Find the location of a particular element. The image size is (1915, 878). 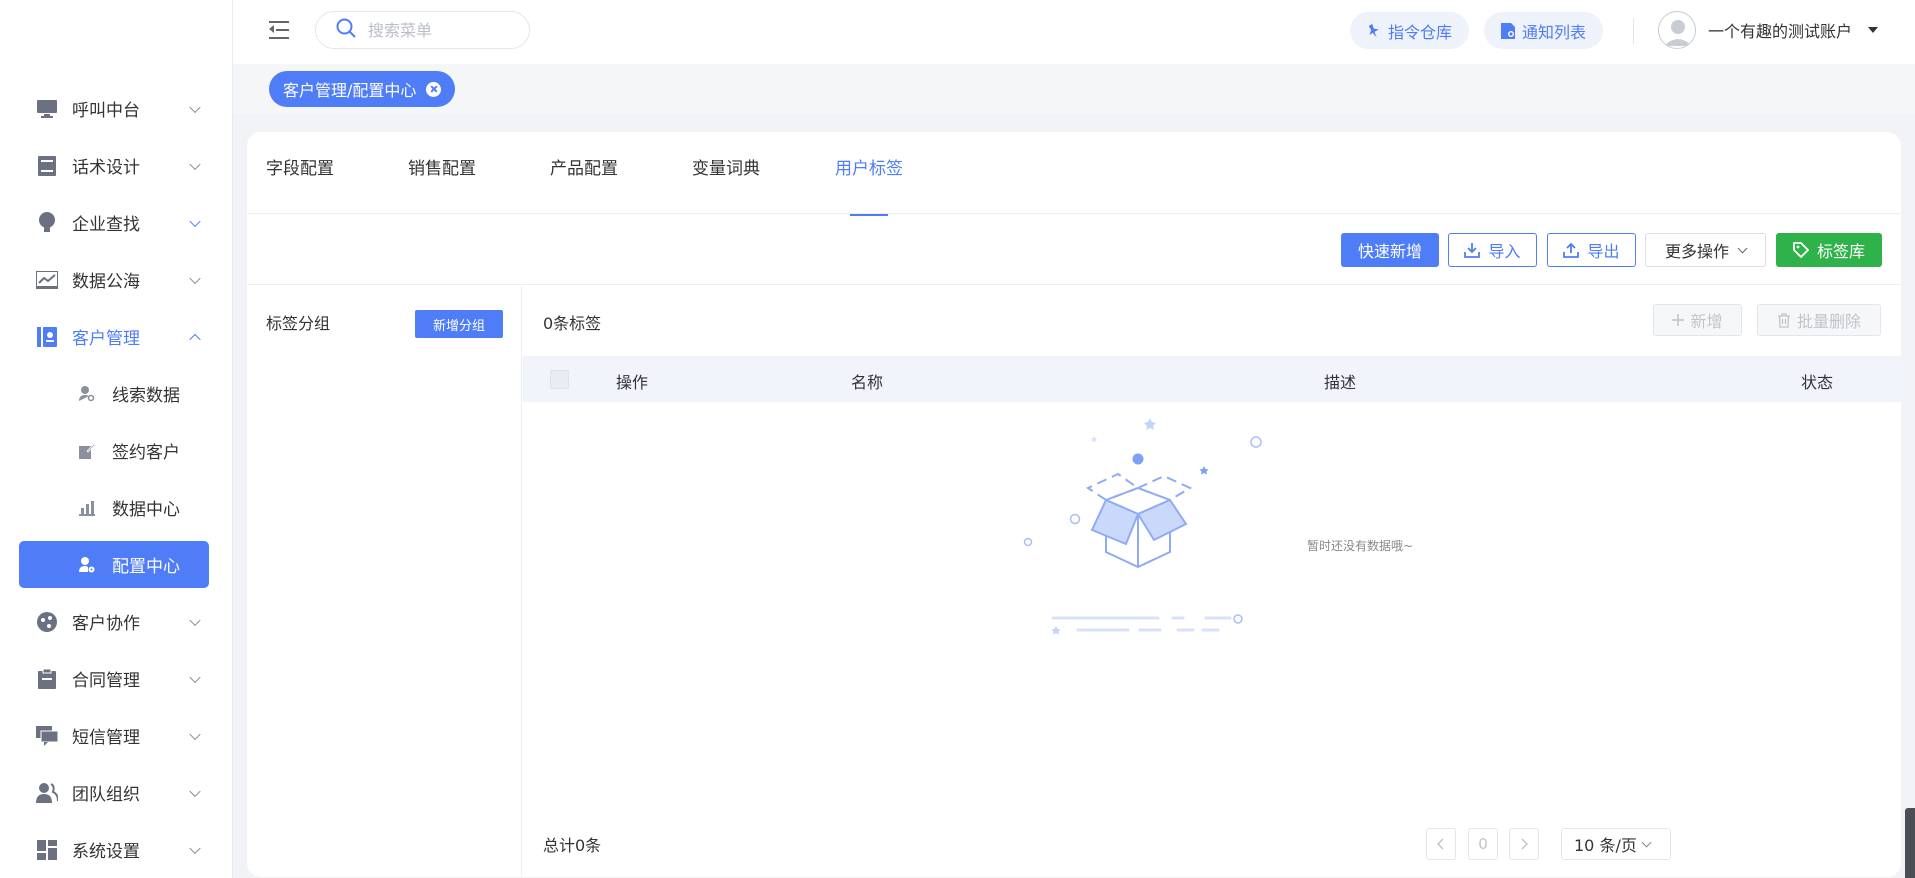

route-tag-label: 客户管理/配置中心 is located at coordinates (350, 90).